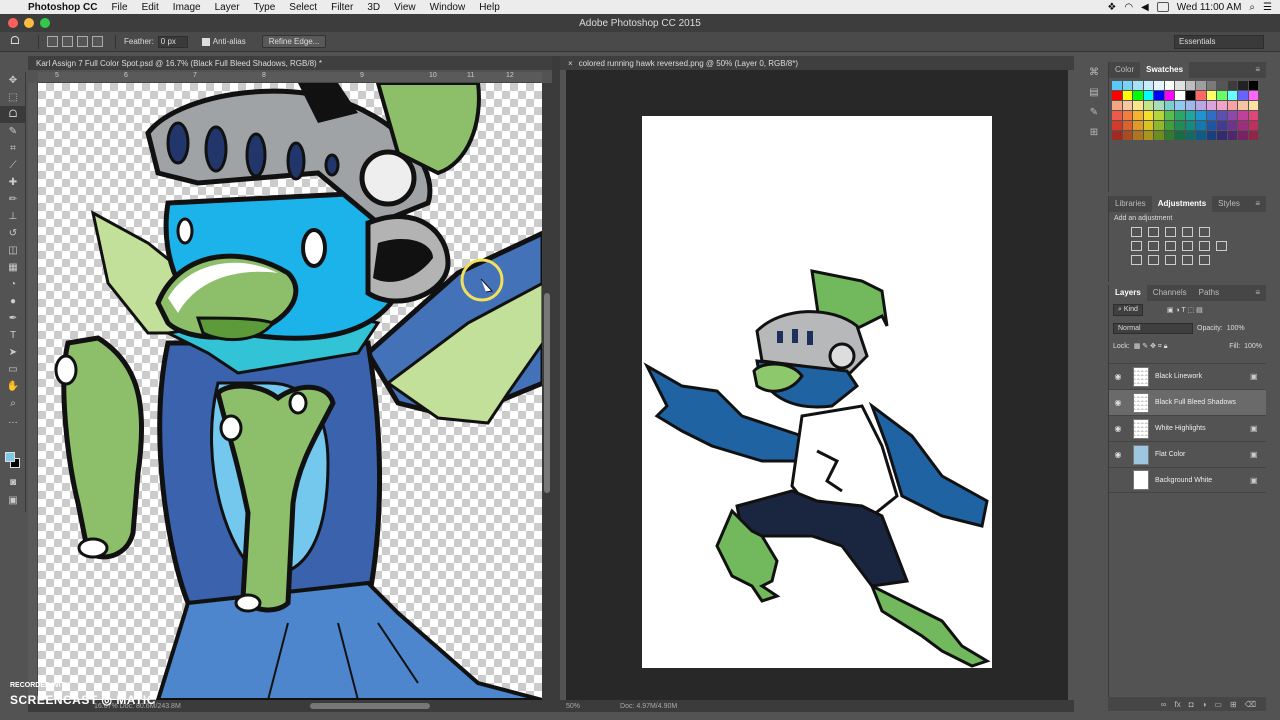 The image size is (1280, 720). What do you see at coordinates (1170, 260) in the screenshot?
I see `threshold-icon` at bounding box center [1170, 260].